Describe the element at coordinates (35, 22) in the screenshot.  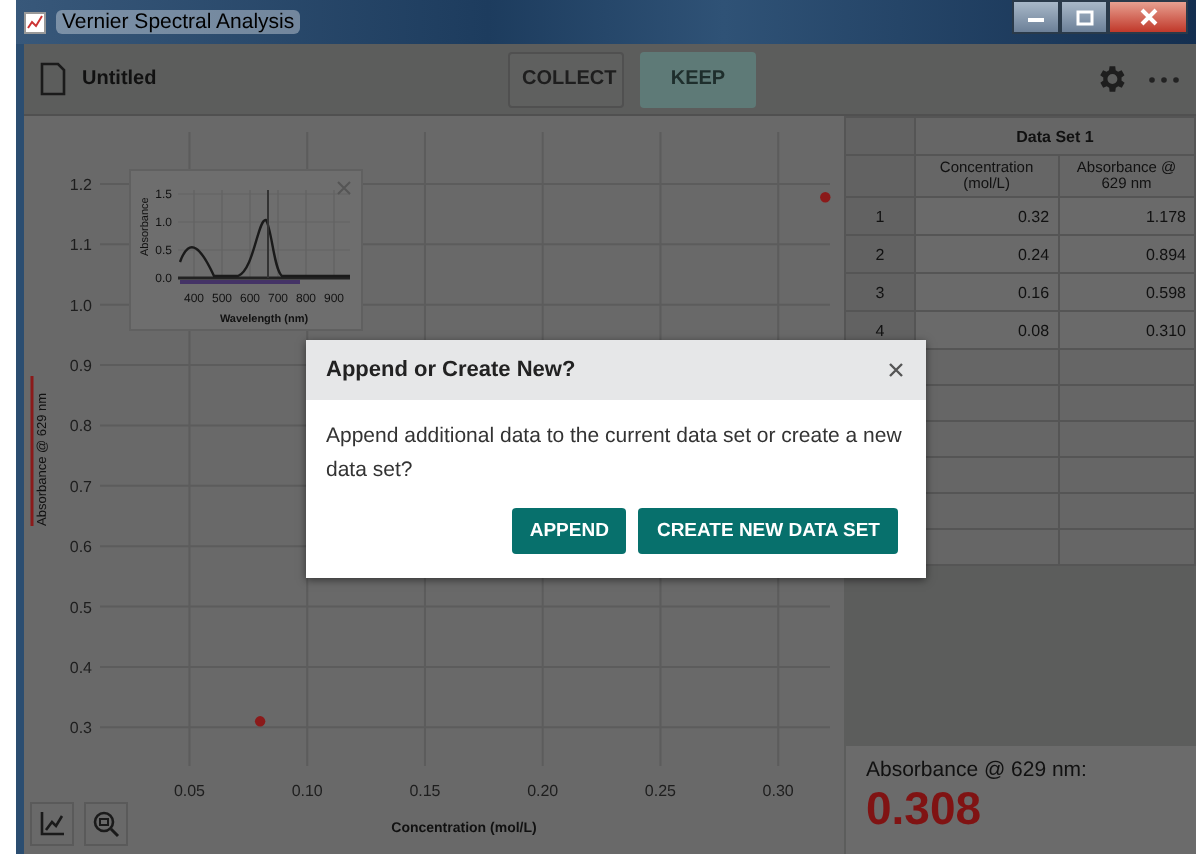
I see `app-icon` at that location.